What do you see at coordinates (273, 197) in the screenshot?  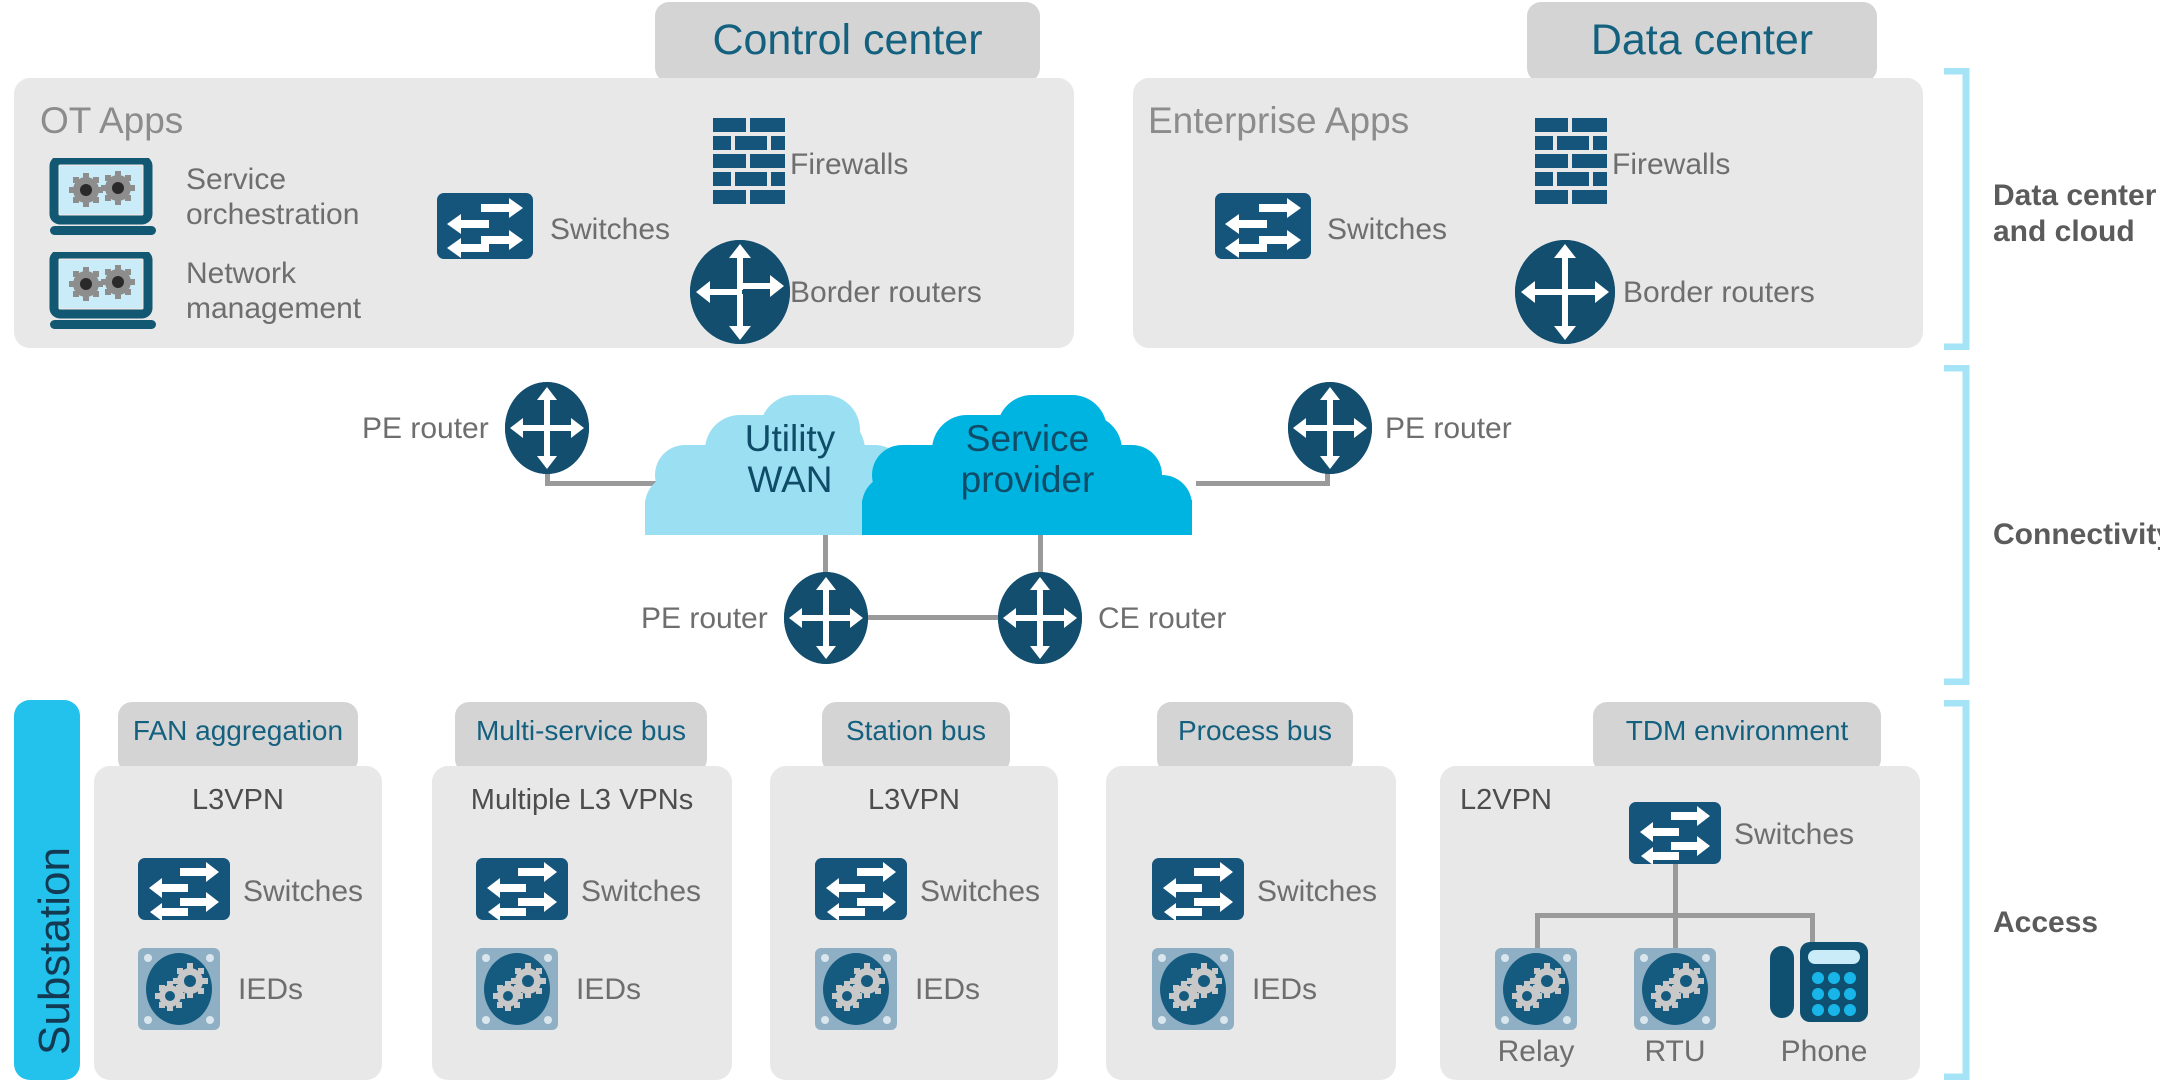 I see `service-orchestration-label: Service orchestration` at bounding box center [273, 197].